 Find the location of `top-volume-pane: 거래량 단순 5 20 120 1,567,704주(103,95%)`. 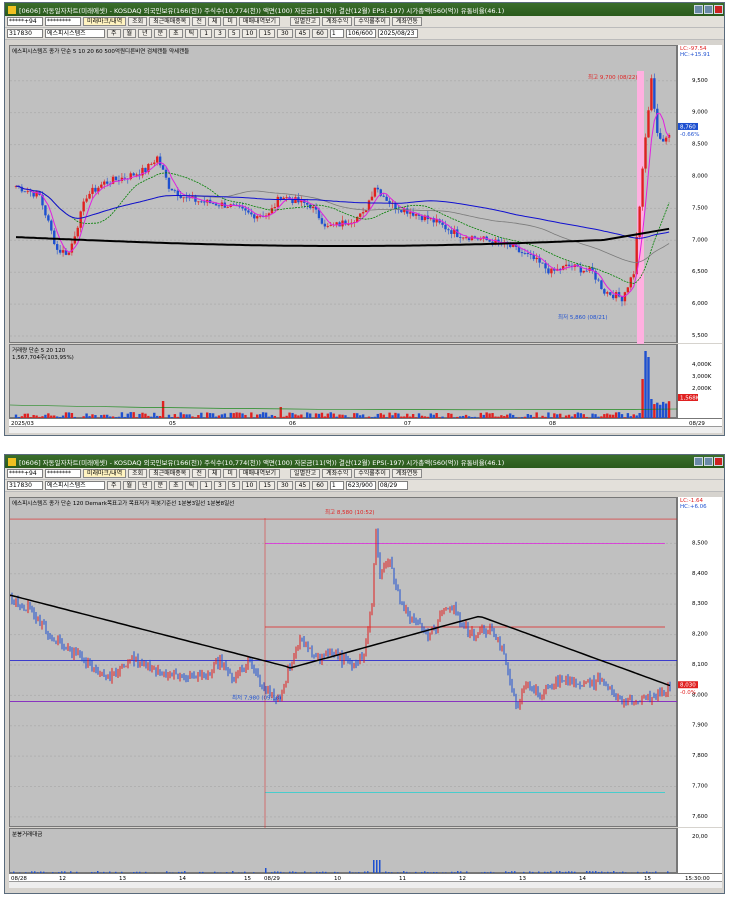

top-volume-pane: 거래량 단순 5 20 120 1,567,704주(103,95%) is located at coordinates (343, 381).